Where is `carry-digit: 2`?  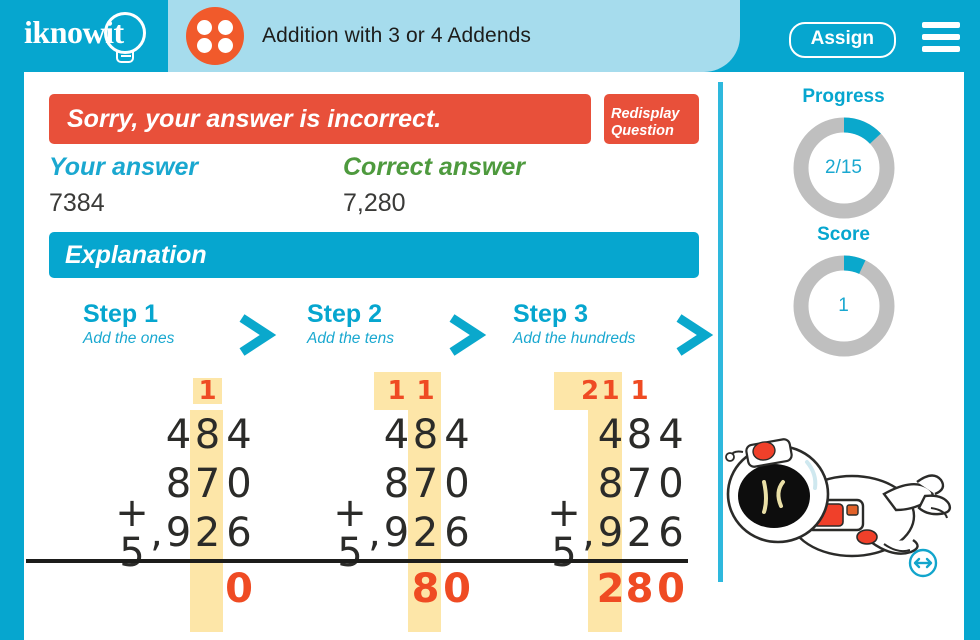
carry-digit: 2 is located at coordinates (590, 391).